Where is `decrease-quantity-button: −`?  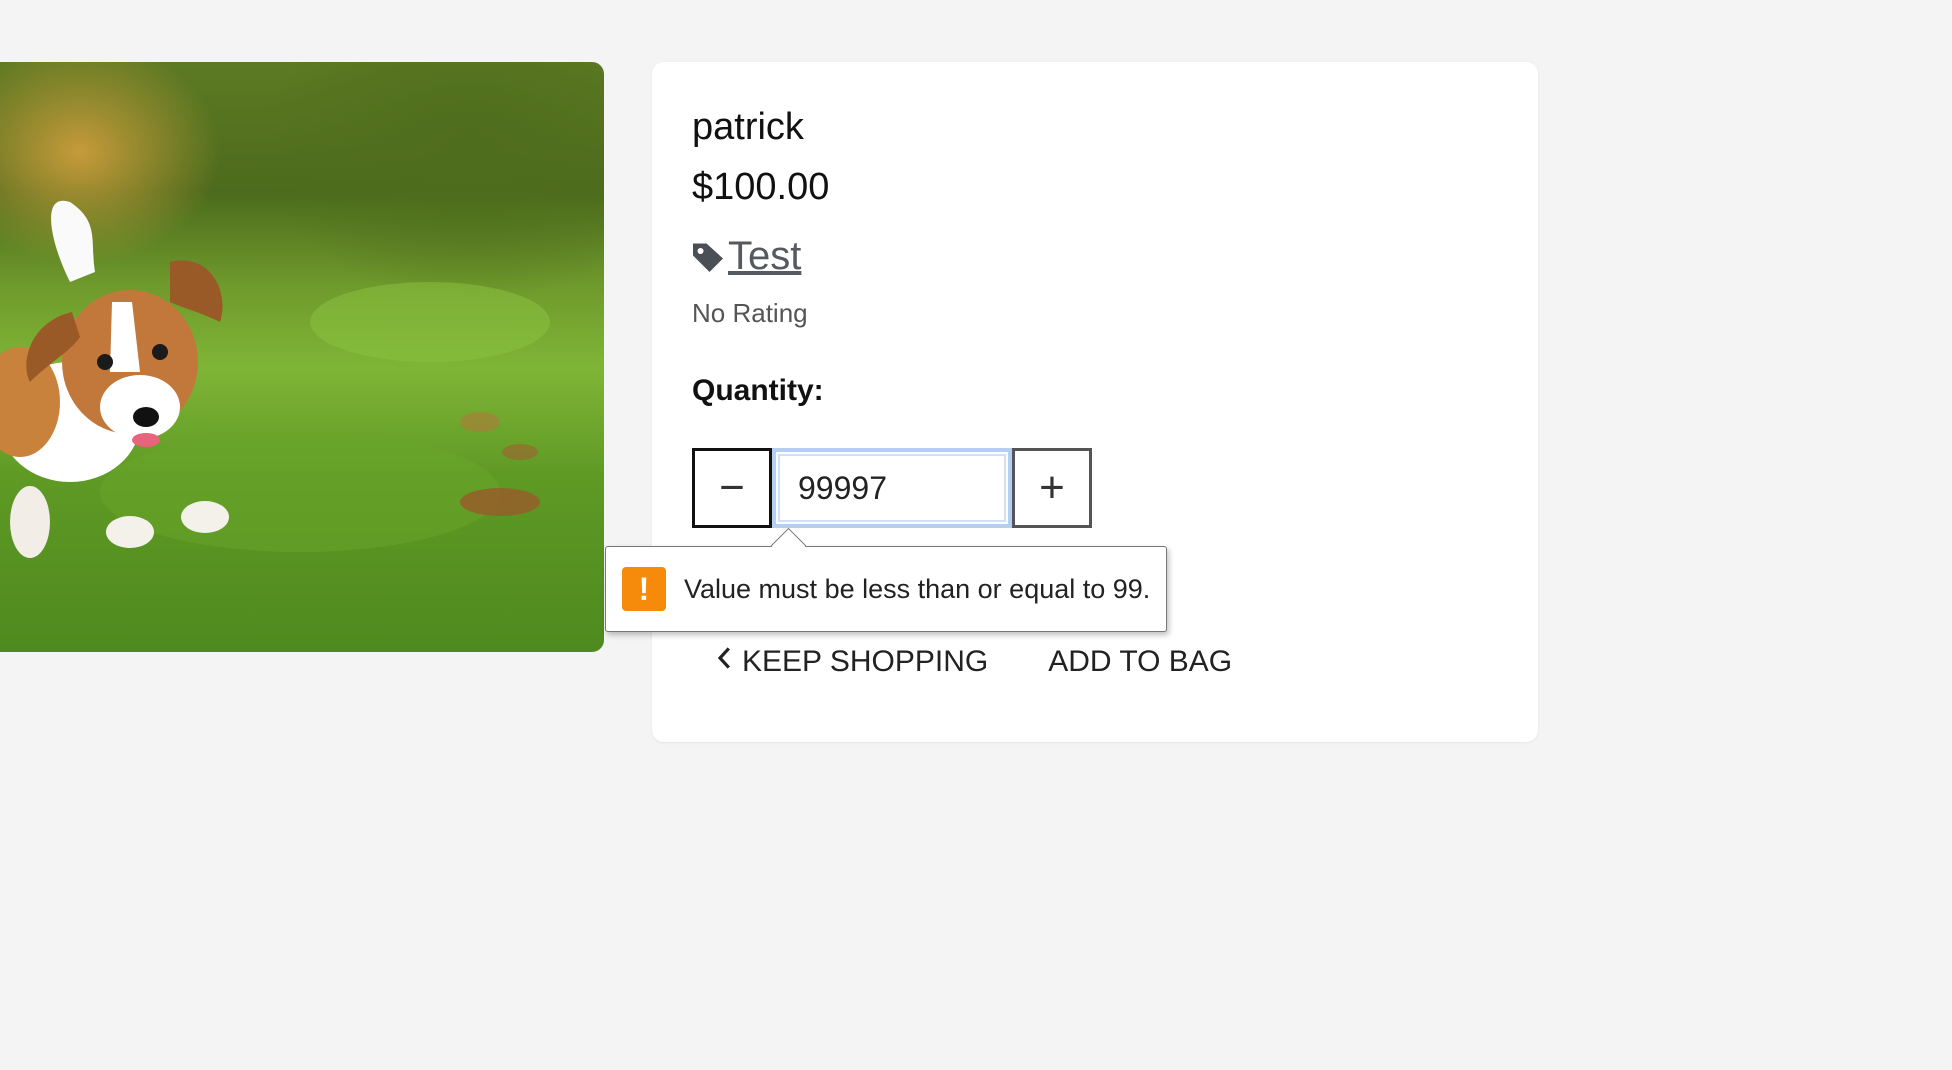
decrease-quantity-button: − is located at coordinates (732, 488).